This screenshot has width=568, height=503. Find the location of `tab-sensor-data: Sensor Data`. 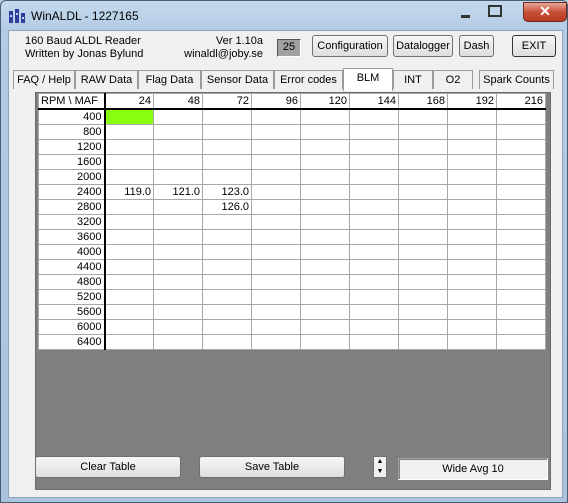

tab-sensor-data: Sensor Data is located at coordinates (237, 79).